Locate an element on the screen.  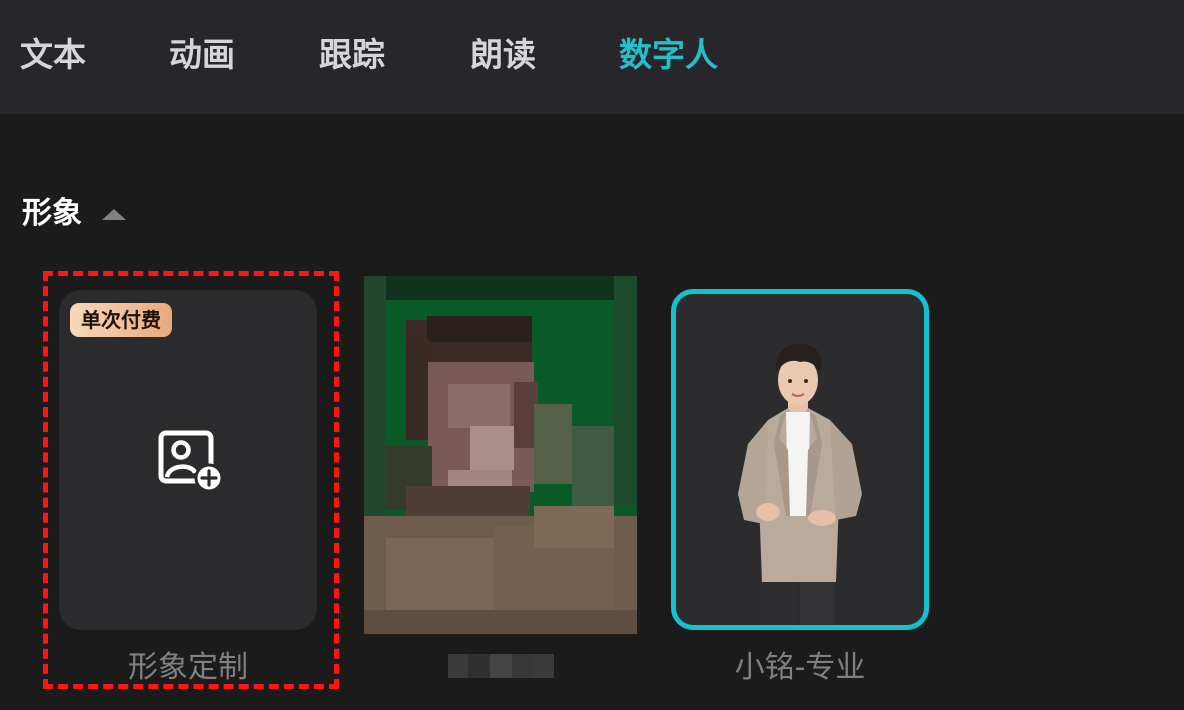
collapse-caret-icon is located at coordinates (114, 214).